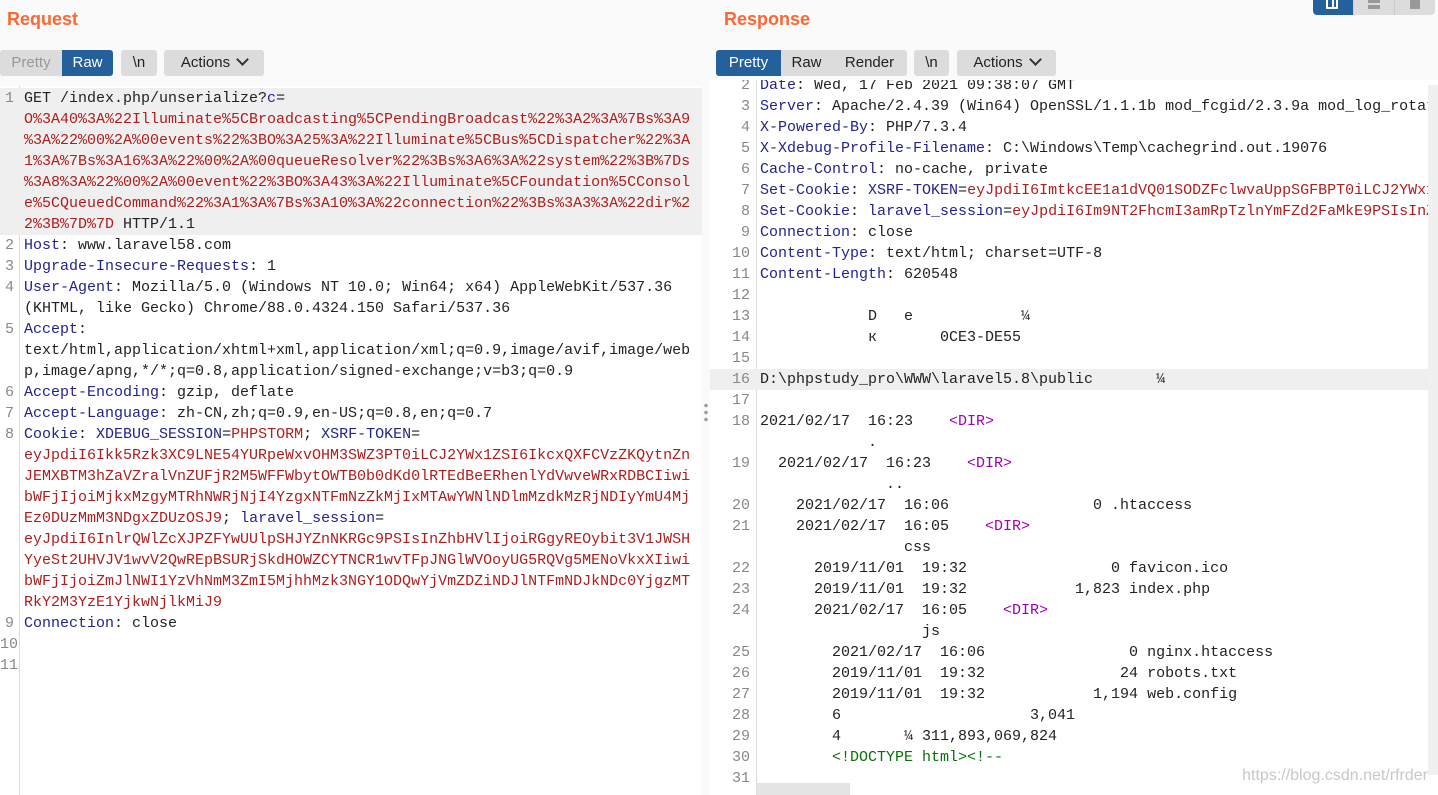  I want to click on pane-splitter, so click(706, 397).